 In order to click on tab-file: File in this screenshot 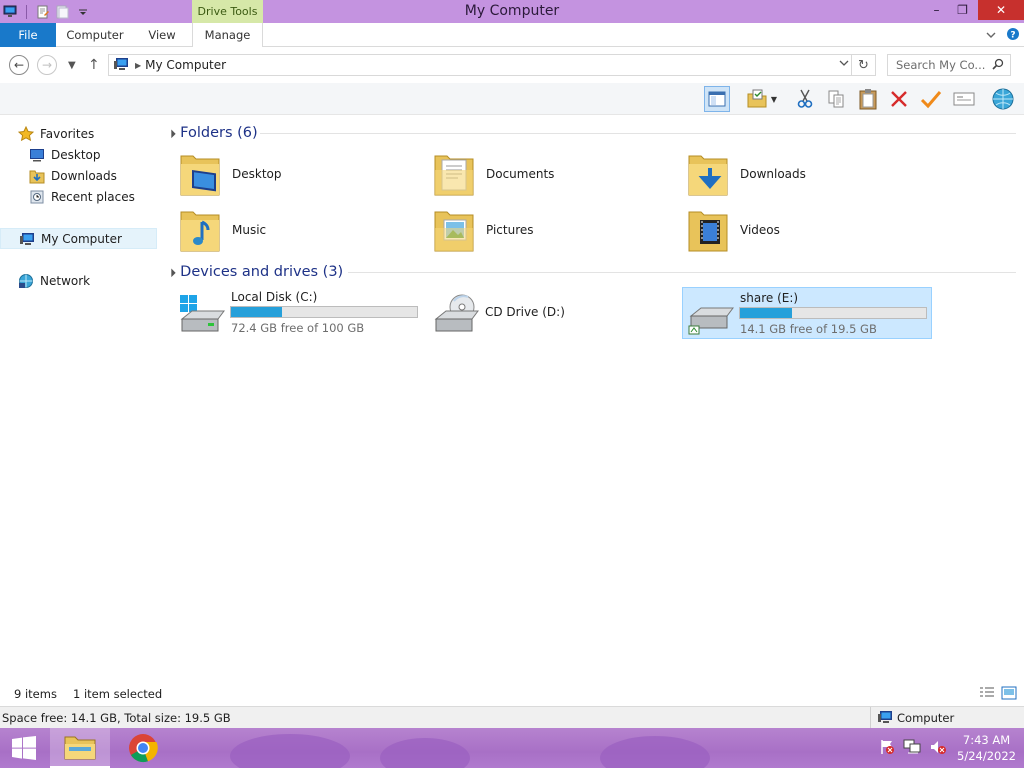, I will do `click(28, 35)`.